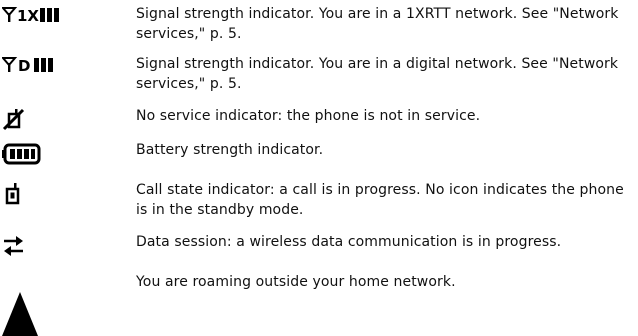 This screenshot has width=638, height=336. I want to click on signal-network-label: 1X, so click(28, 16).